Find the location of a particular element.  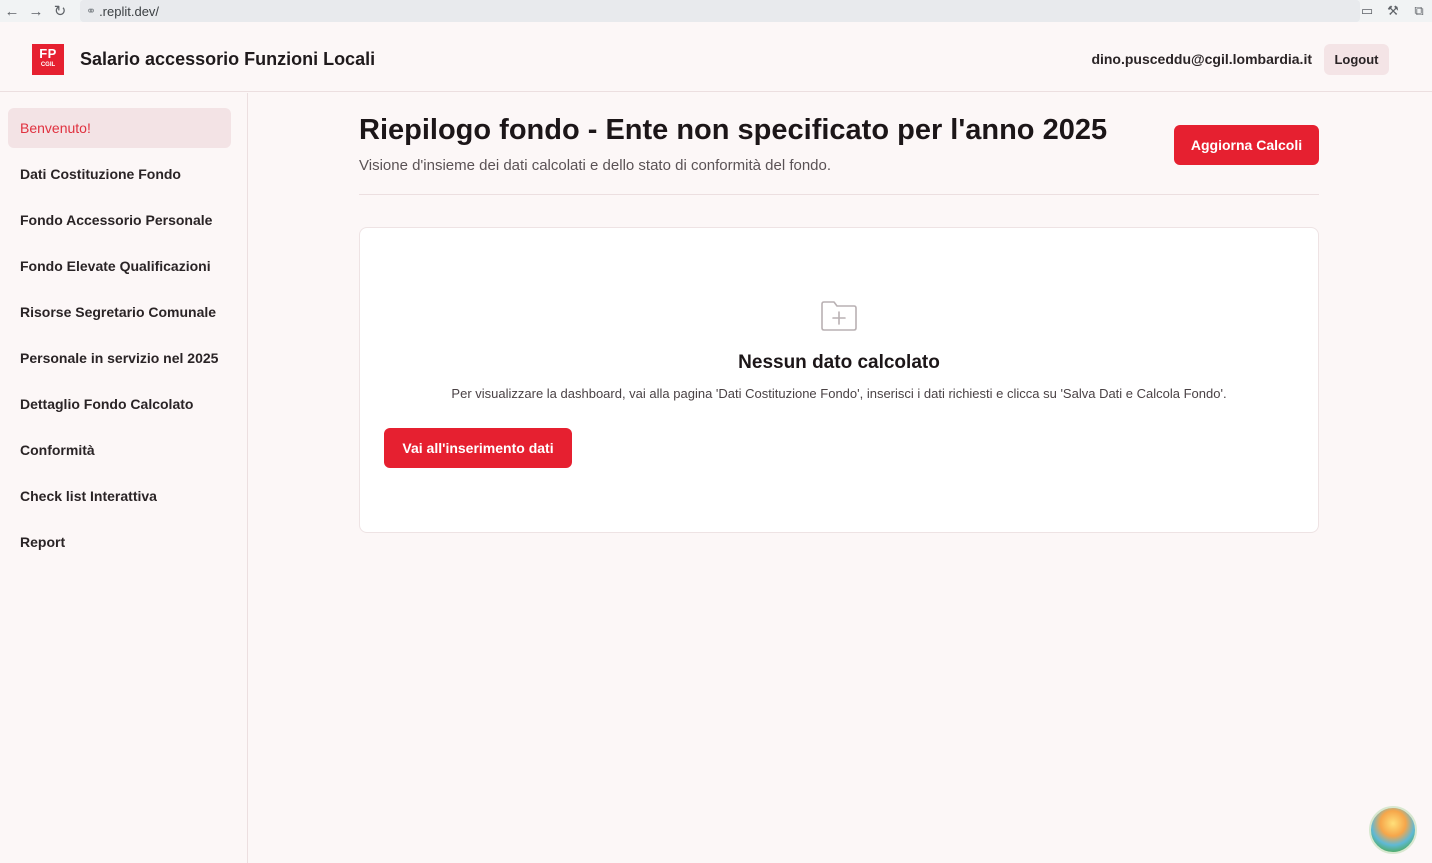

forward-icon: → is located at coordinates (36, 11).